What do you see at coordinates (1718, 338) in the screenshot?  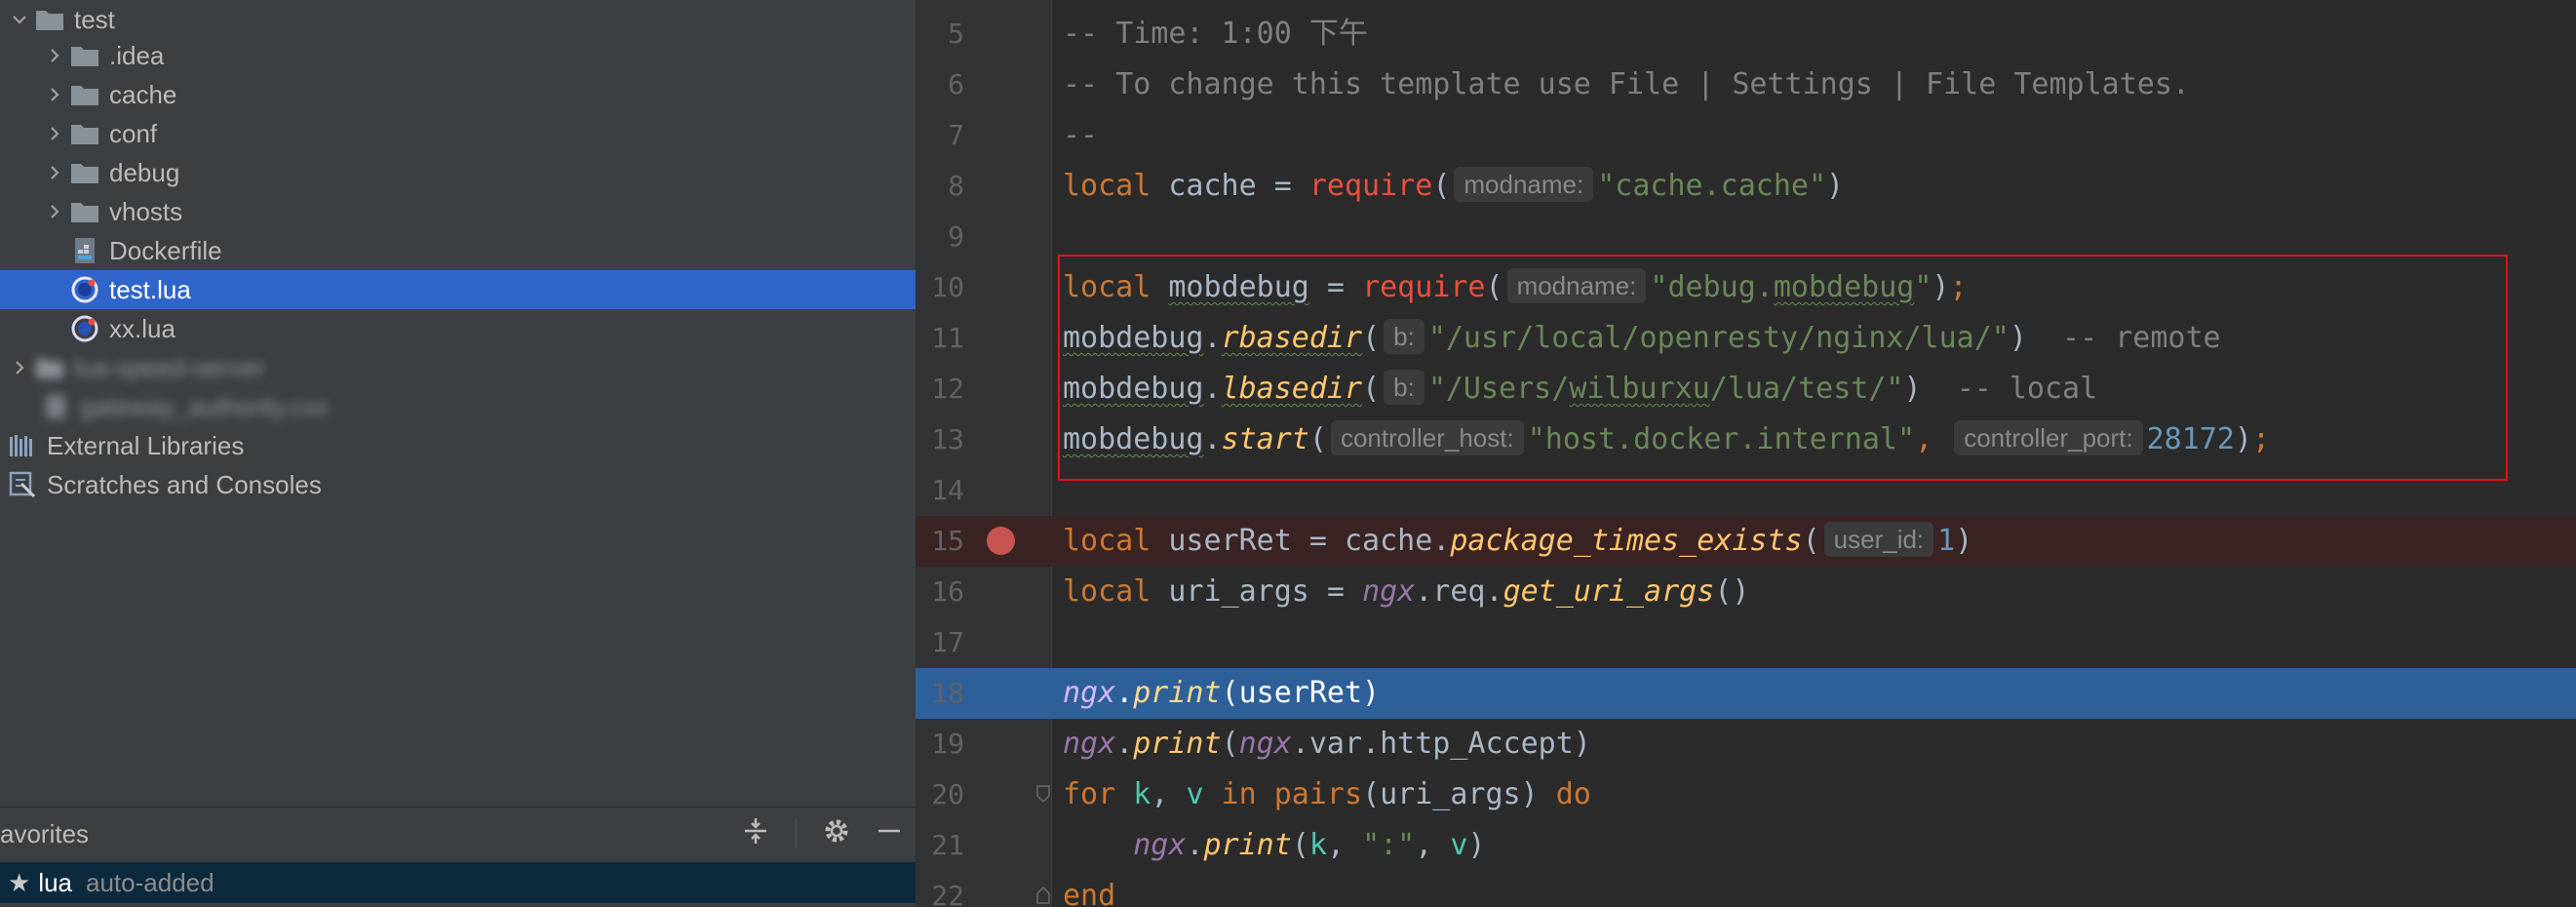 I see `code-string: "/usr/local/openresty/nginx/lua/"` at bounding box center [1718, 338].